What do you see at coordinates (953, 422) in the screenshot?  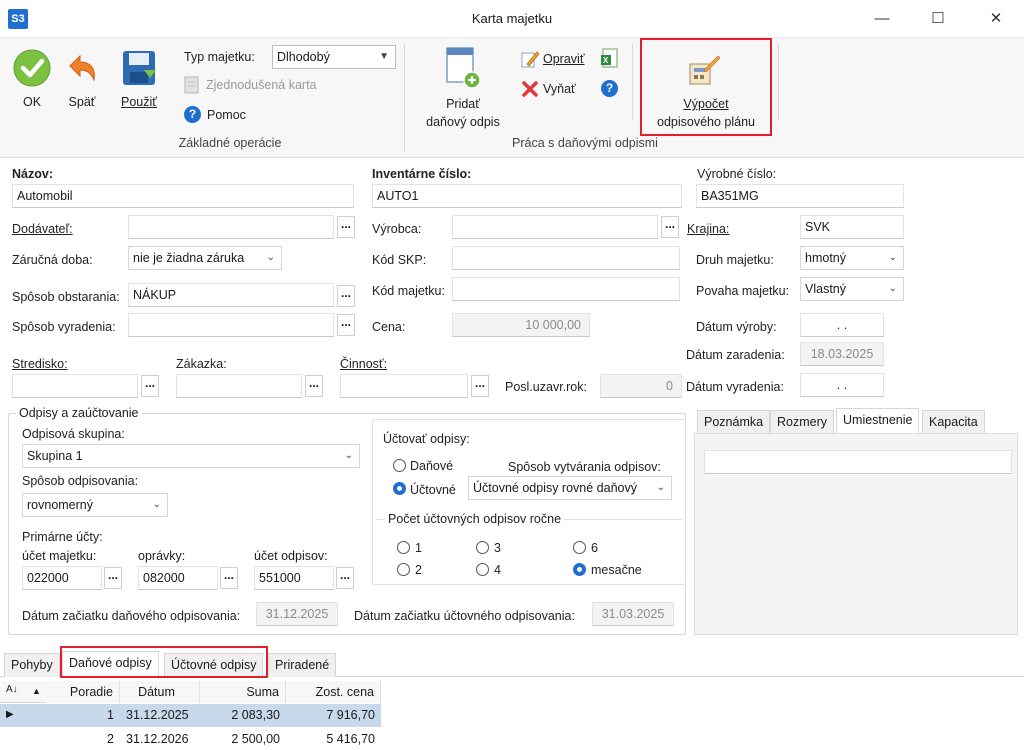 I see `tab-capacity: Kapacita` at bounding box center [953, 422].